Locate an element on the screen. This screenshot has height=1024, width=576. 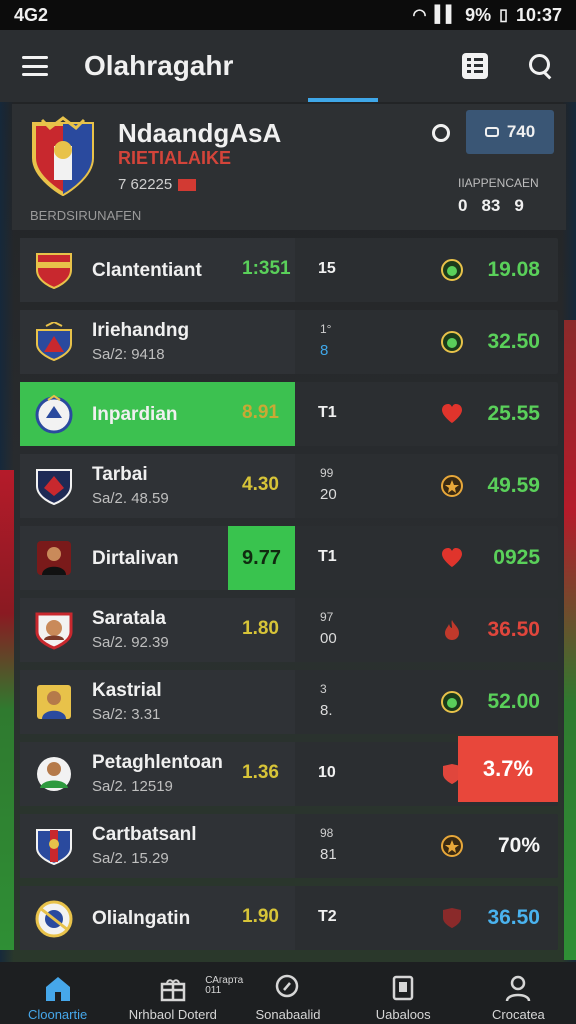
status-right: ◠ ▌▌ 9% ▯ 10:37 is located at coordinates (487, 15).